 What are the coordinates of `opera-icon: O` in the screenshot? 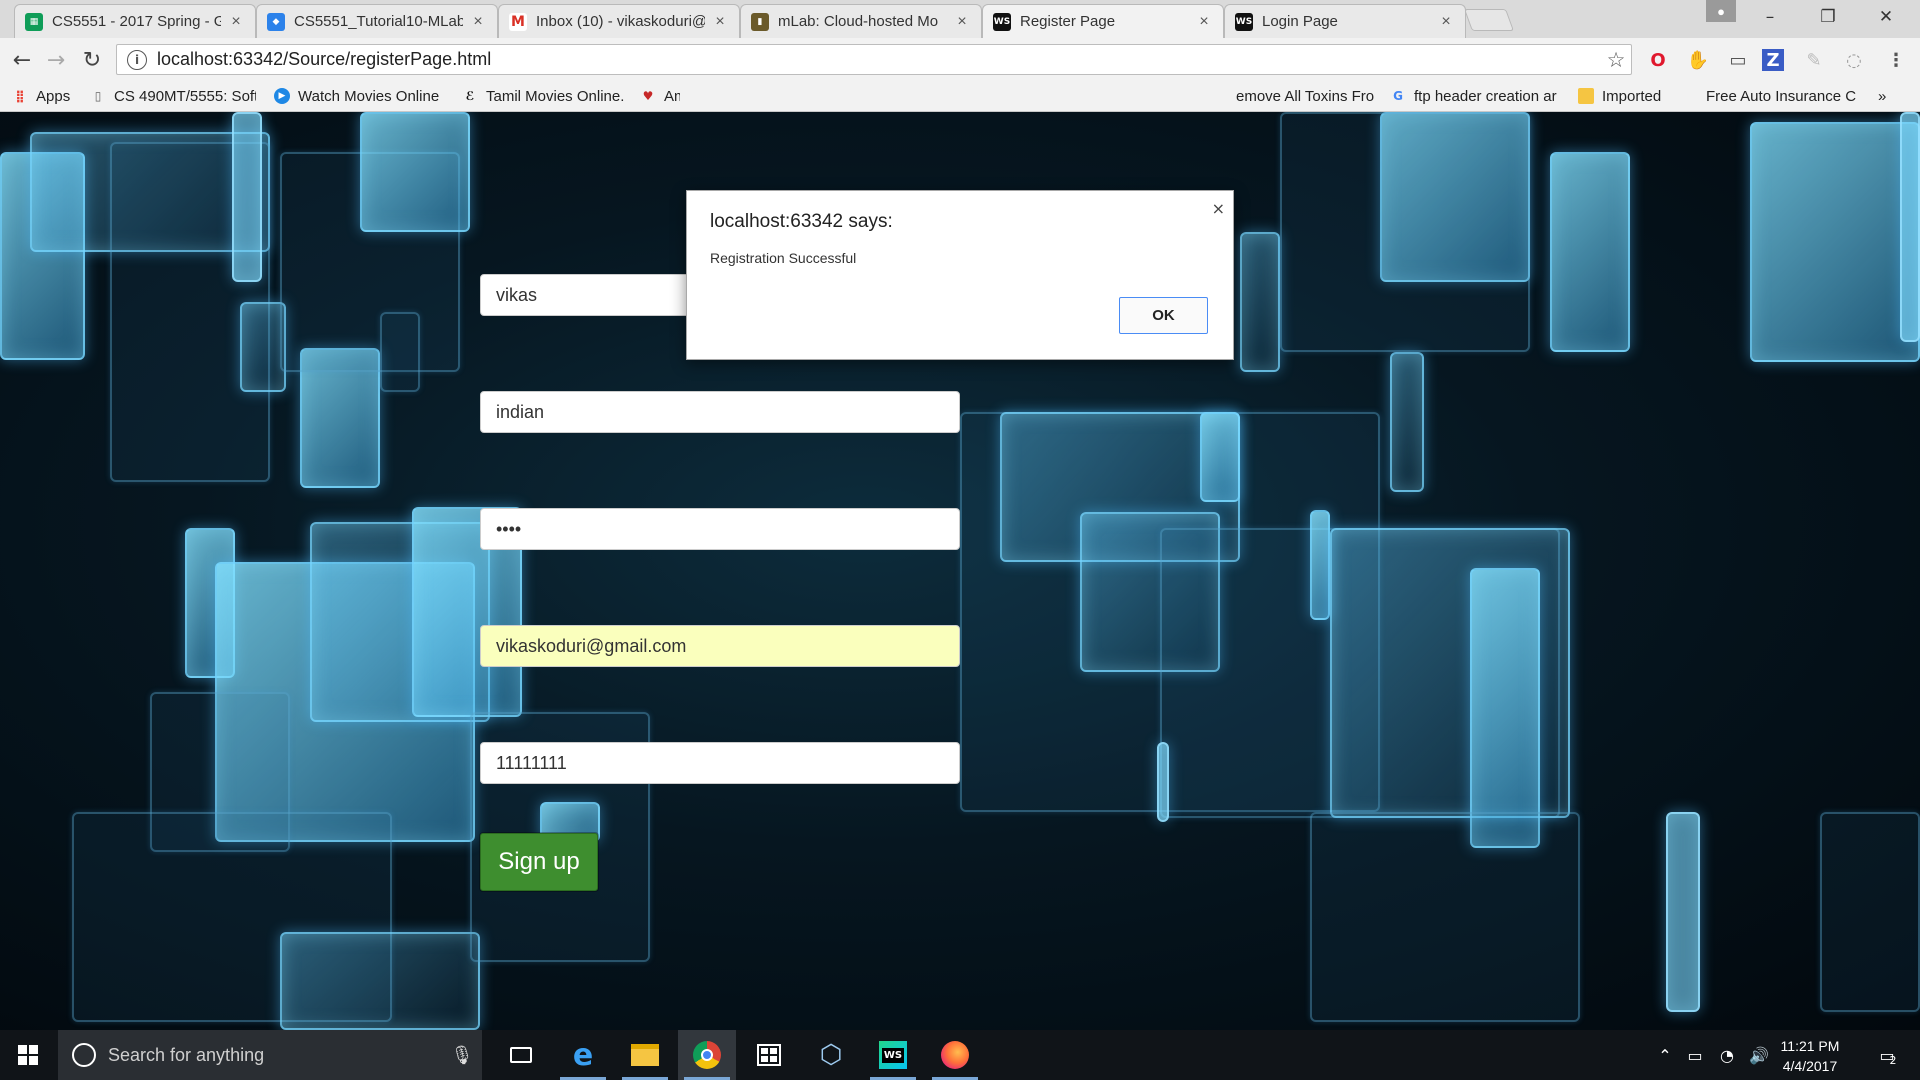 It's located at (1658, 60).